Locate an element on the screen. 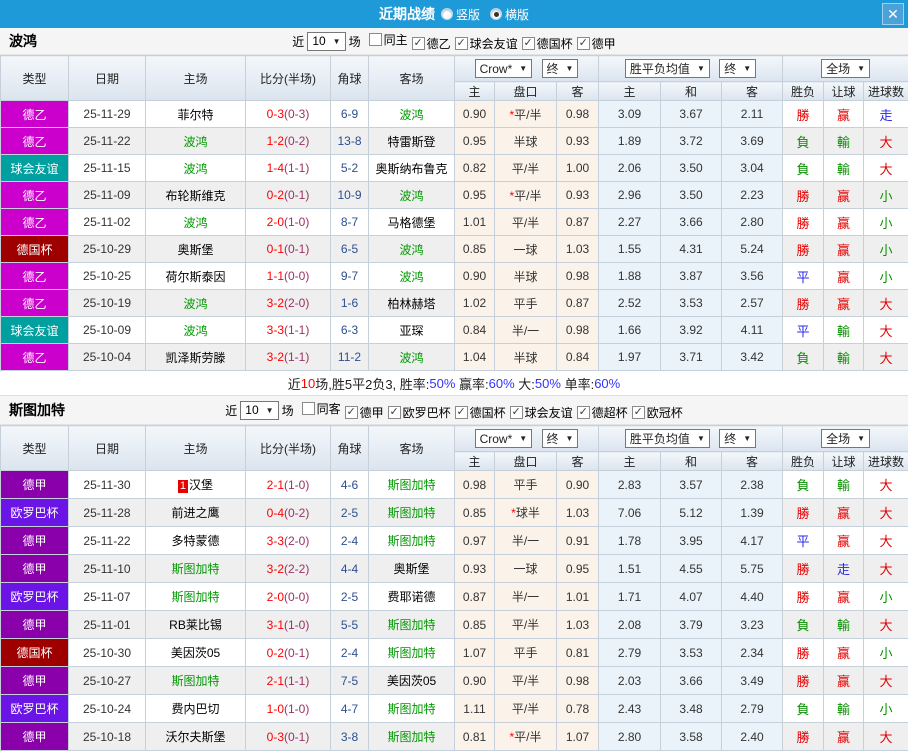 The height and width of the screenshot is (751, 908). same-side-checkbox: 同客 is located at coordinates (321, 408).